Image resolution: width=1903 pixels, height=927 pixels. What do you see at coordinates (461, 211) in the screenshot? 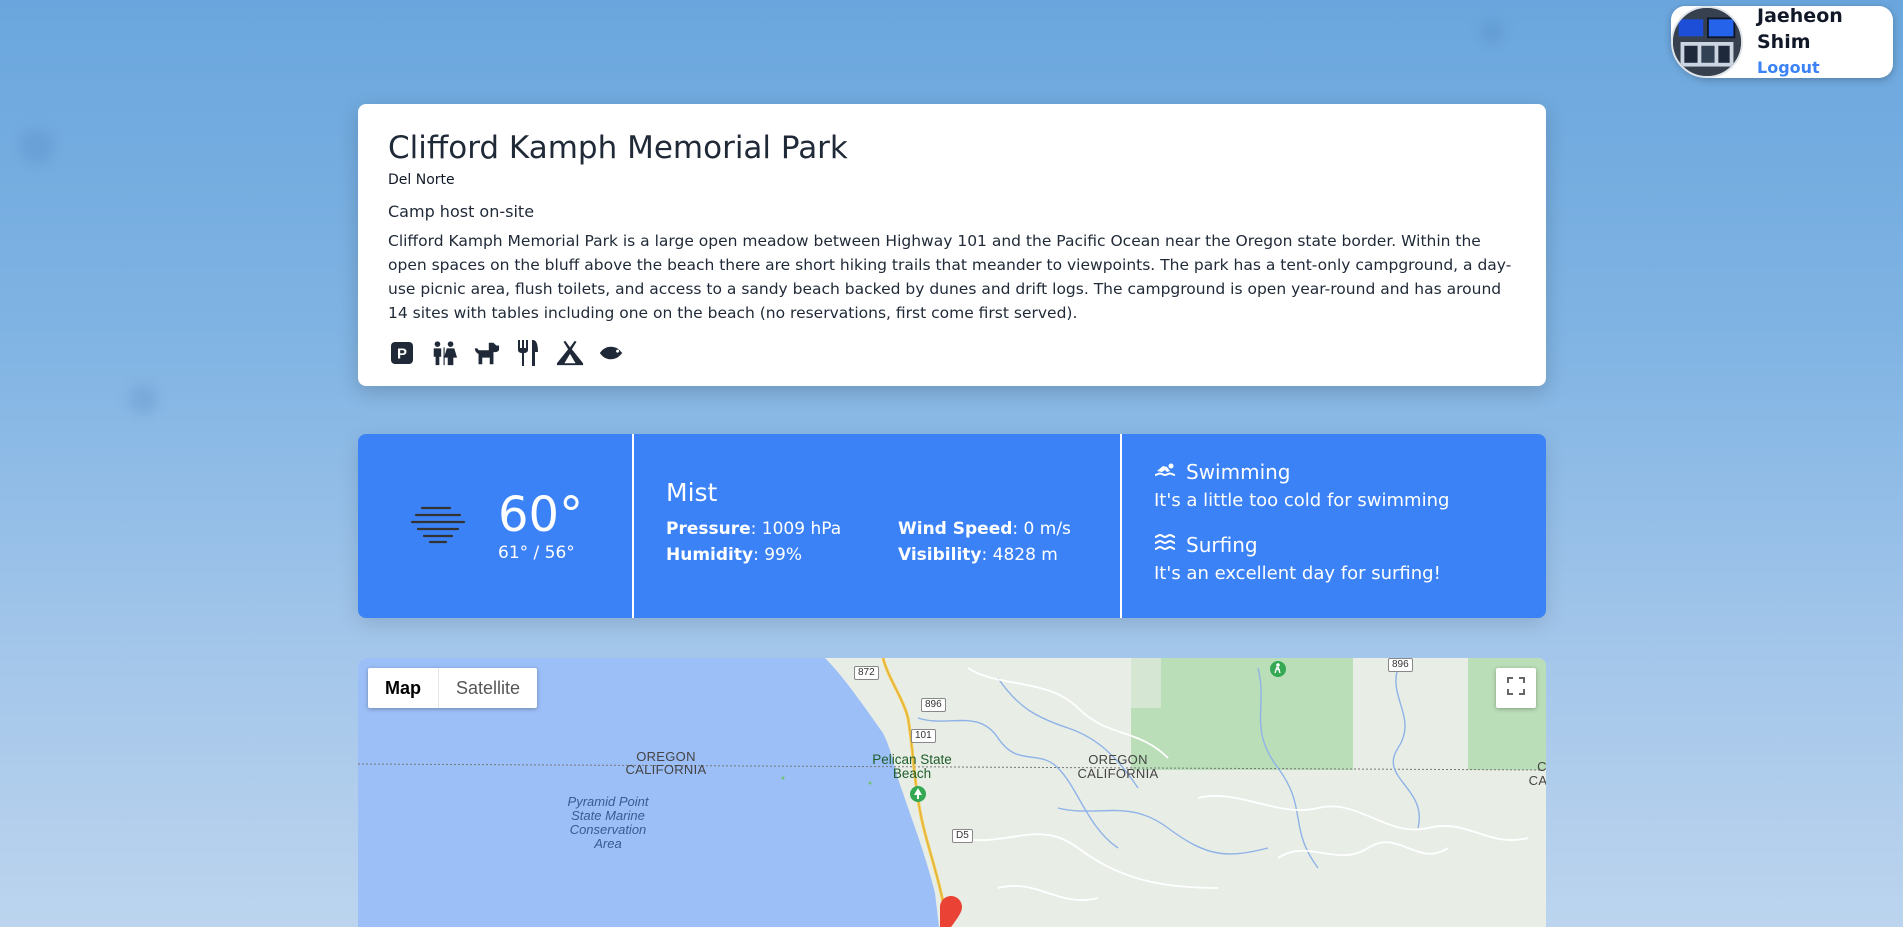
I see `camp-host-note: Camp host on-site` at bounding box center [461, 211].